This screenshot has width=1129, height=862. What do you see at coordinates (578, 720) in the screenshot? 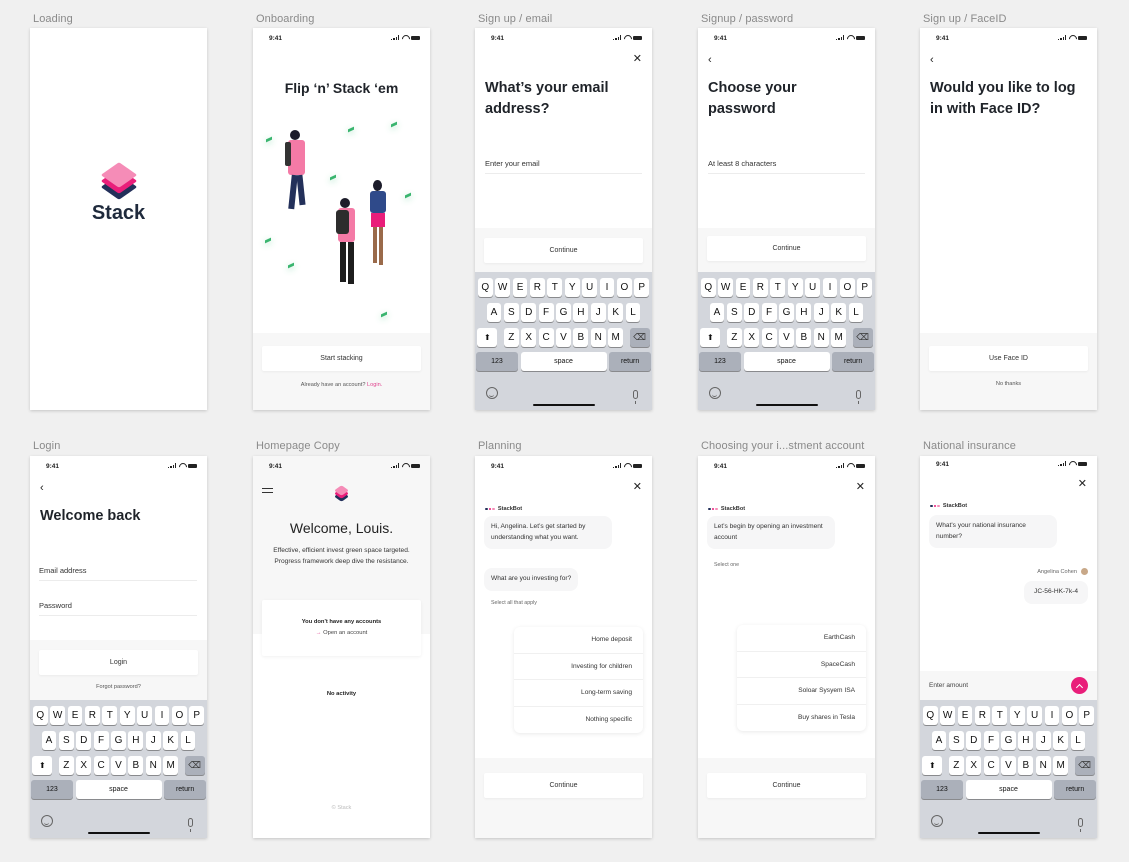
I see `option-item: Nothing specific` at bounding box center [578, 720].